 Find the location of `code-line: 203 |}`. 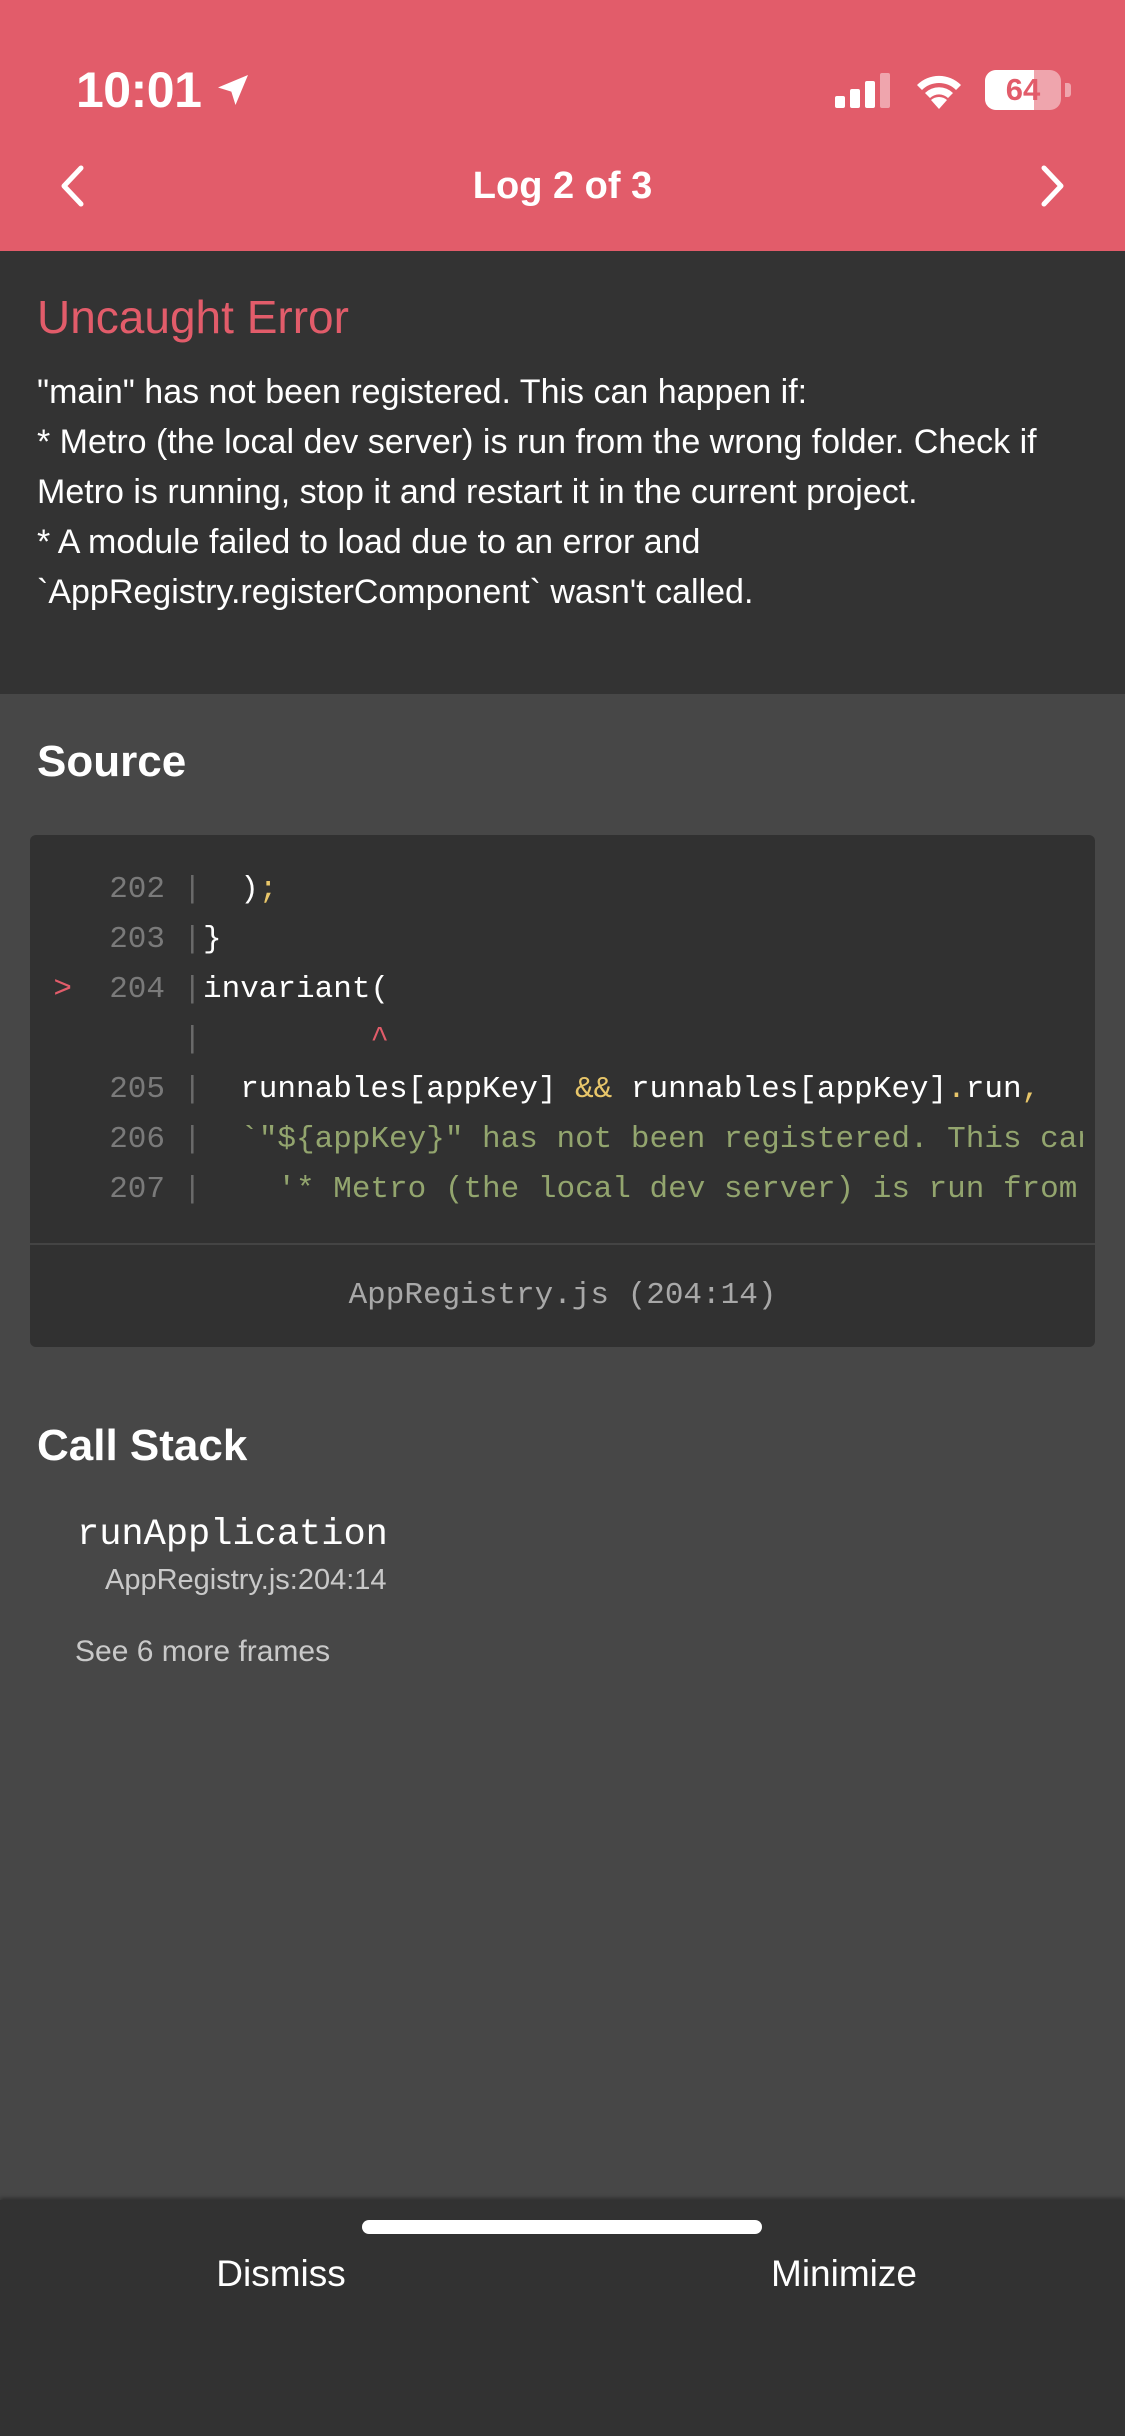

code-line: 203 |} is located at coordinates (562, 940).